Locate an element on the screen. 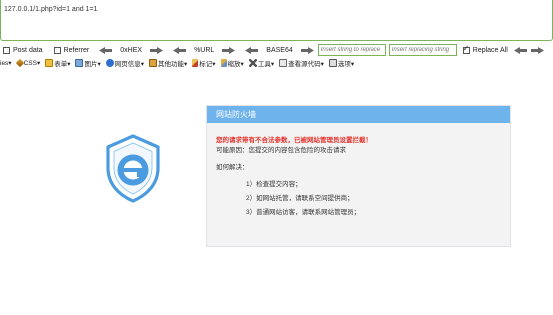 The height and width of the screenshot is (315, 553). firewall-step: 1）检查提交内容； is located at coordinates (274, 184).